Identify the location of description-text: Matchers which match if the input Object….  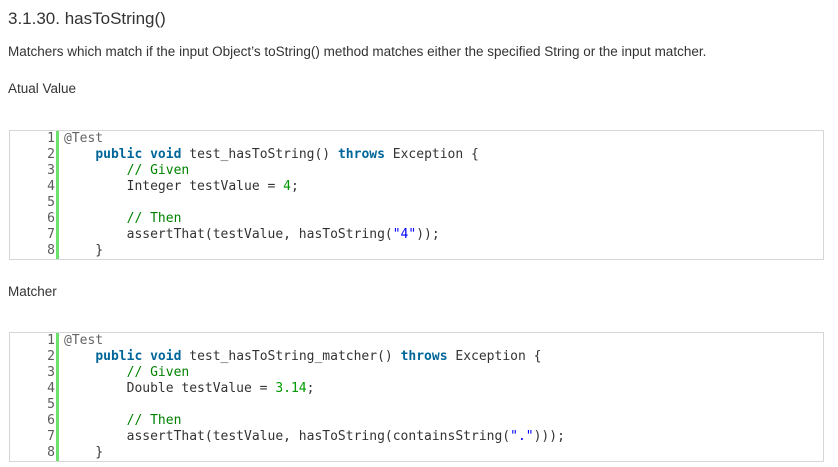
(357, 51).